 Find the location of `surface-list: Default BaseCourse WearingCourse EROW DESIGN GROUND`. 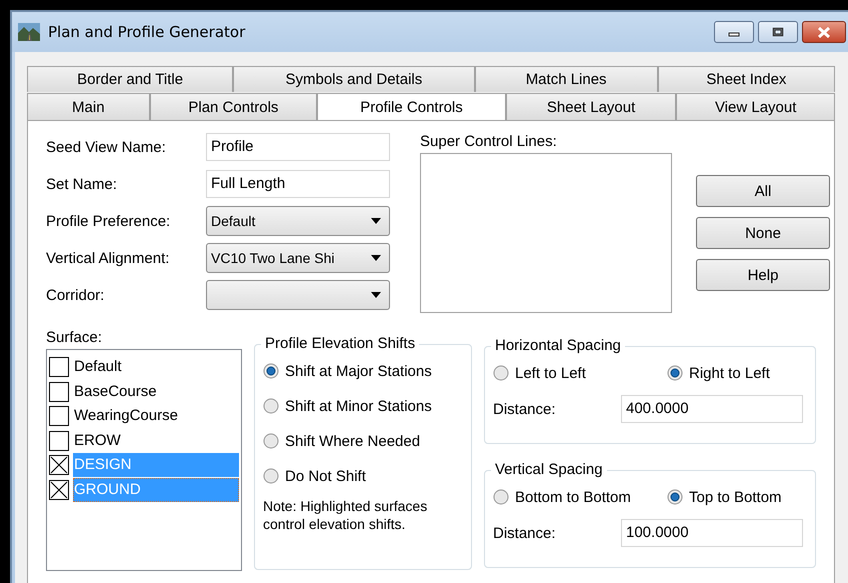

surface-list: Default BaseCourse WearingCourse EROW DESIGN GROUND is located at coordinates (144, 460).